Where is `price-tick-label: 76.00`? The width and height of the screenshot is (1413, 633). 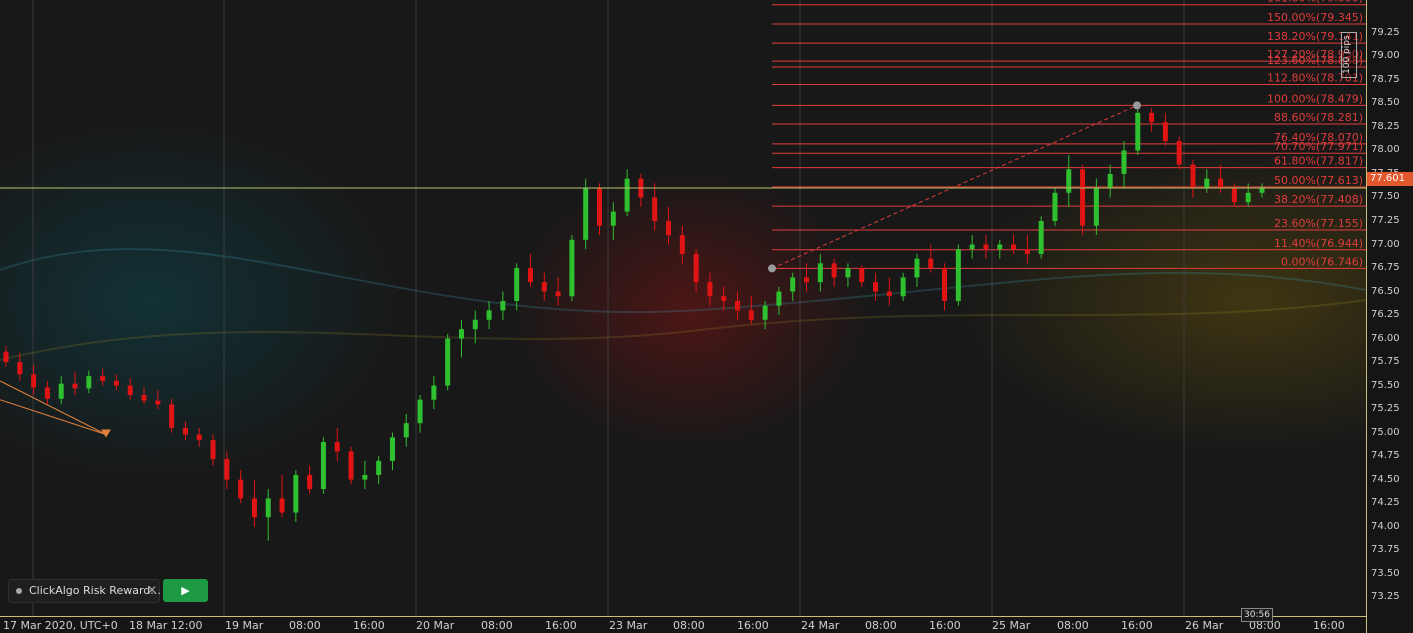
price-tick-label: 76.00 is located at coordinates (1385, 338).